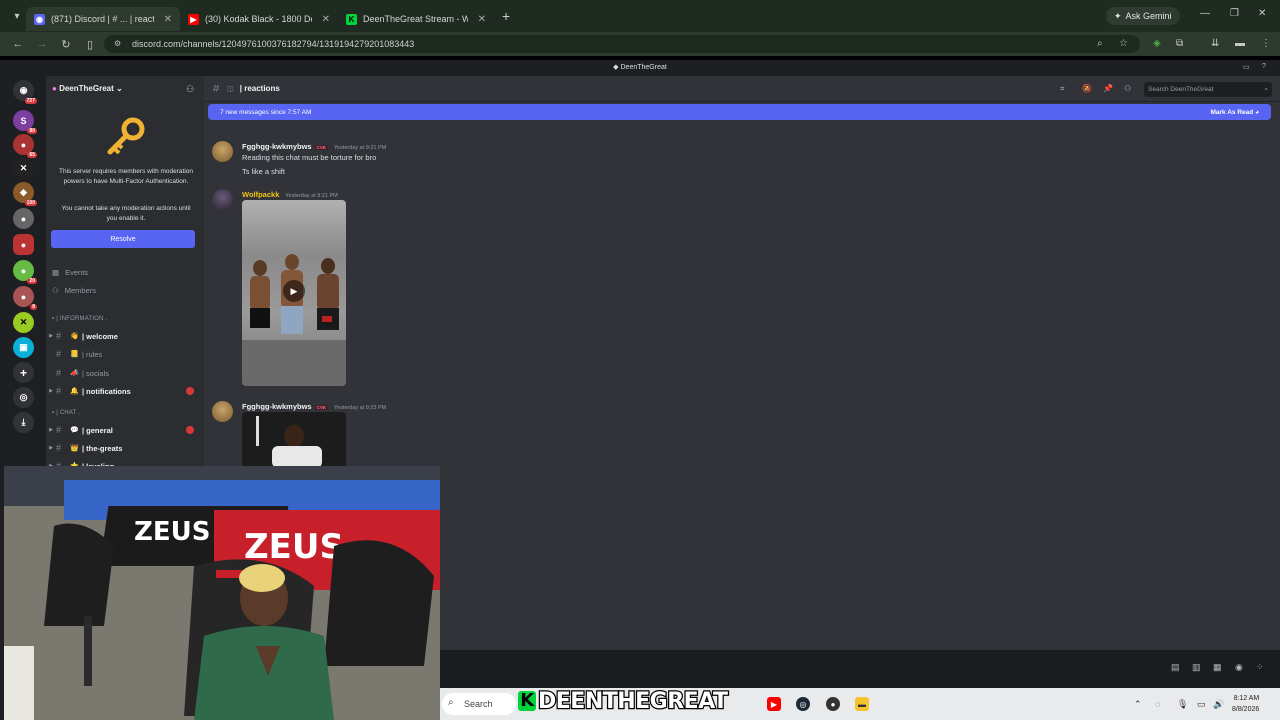  What do you see at coordinates (123, 239) in the screenshot?
I see `resolve-button: Resolve` at bounding box center [123, 239].